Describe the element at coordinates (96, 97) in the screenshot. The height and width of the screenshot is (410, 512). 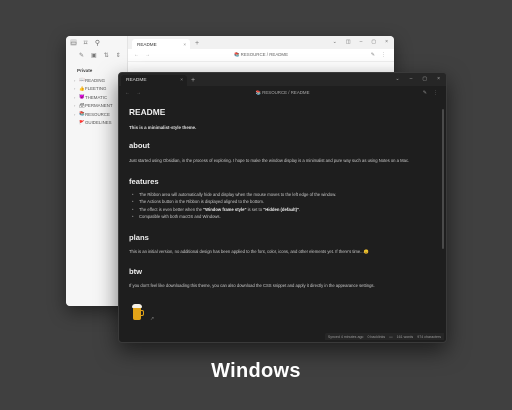
I see `folder-label: THEMATIC` at that location.